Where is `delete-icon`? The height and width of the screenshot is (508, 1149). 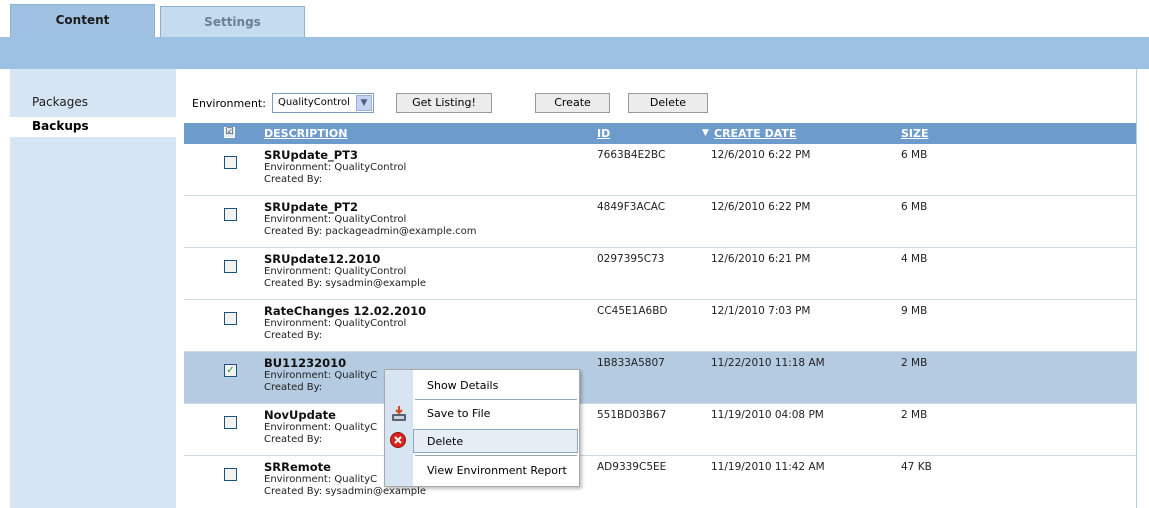 delete-icon is located at coordinates (399, 441).